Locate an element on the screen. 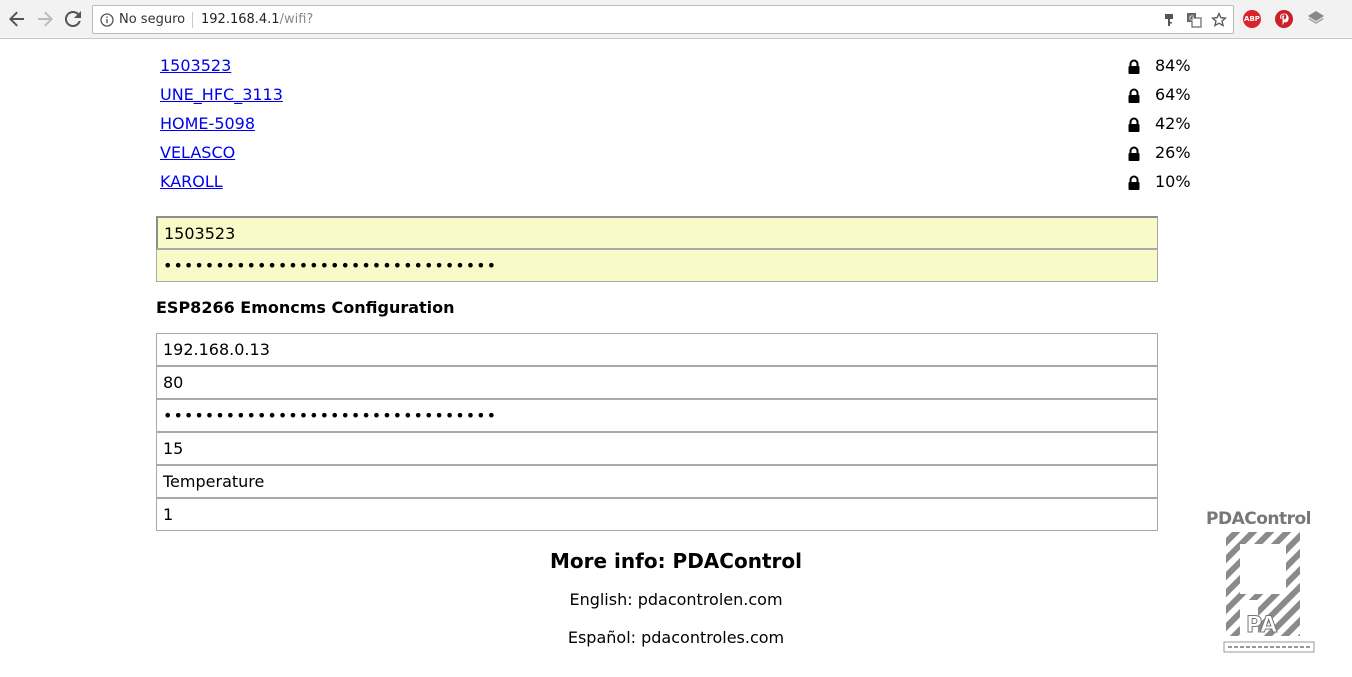  adblock-label: ABP is located at coordinates (1252, 19).